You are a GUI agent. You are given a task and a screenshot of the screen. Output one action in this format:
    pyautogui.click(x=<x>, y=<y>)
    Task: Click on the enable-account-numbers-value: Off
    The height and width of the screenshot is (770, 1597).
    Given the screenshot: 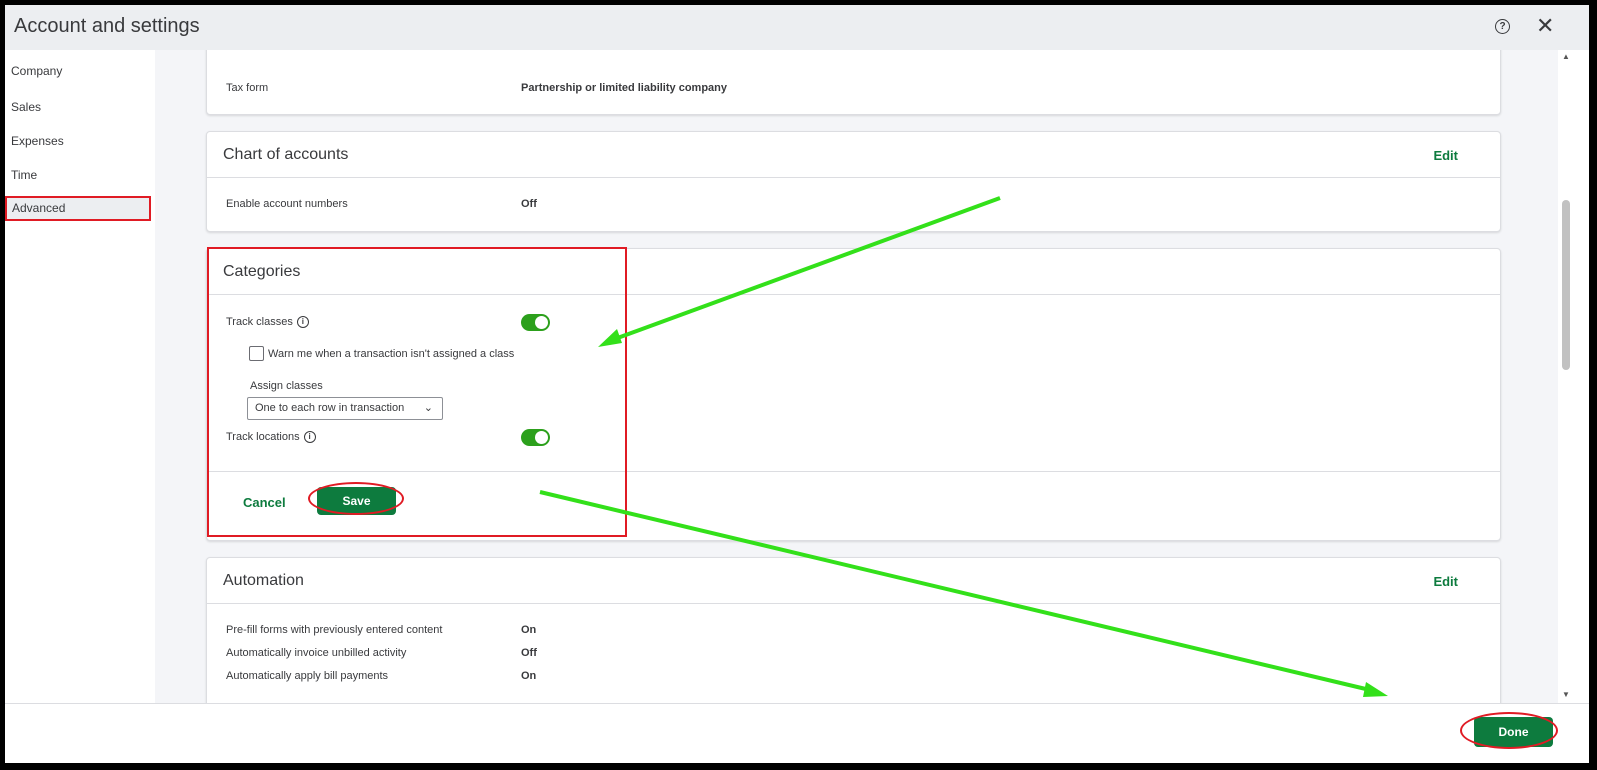 What is the action you would take?
    pyautogui.click(x=529, y=204)
    